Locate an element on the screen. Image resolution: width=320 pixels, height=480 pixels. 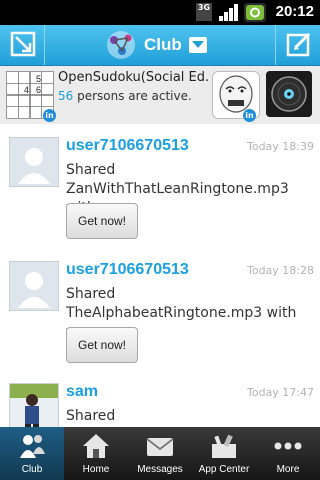
home-icon is located at coordinates (96, 446).